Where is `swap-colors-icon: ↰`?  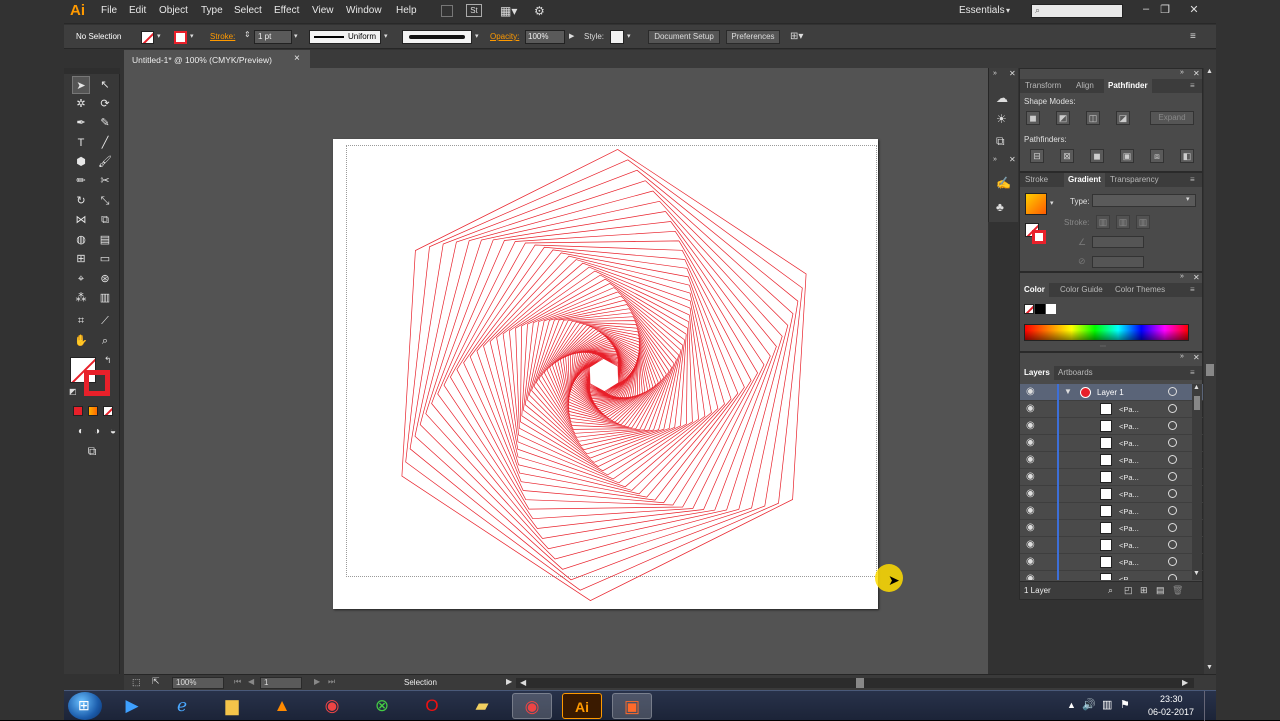
swap-colors-icon: ↰ is located at coordinates (108, 360).